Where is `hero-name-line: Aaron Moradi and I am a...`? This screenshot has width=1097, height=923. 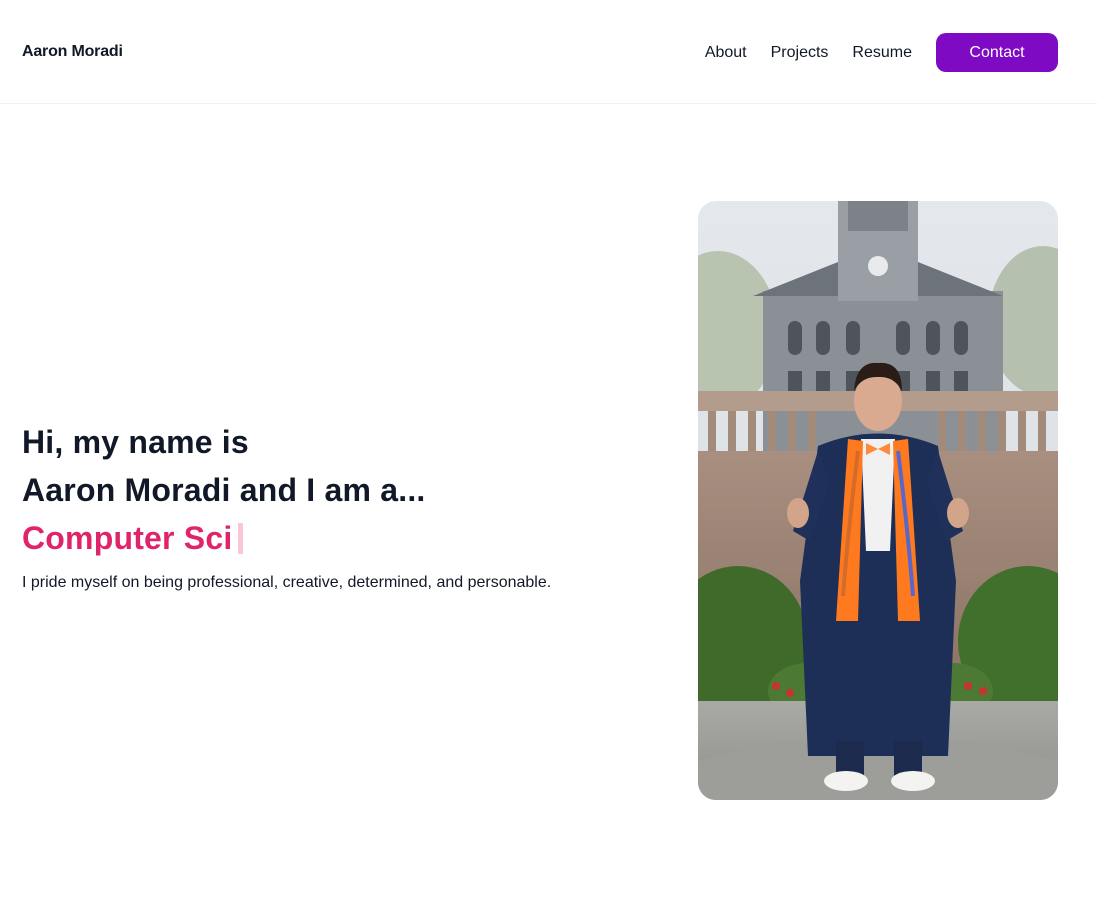 hero-name-line: Aaron Moradi and I am a... is located at coordinates (224, 490).